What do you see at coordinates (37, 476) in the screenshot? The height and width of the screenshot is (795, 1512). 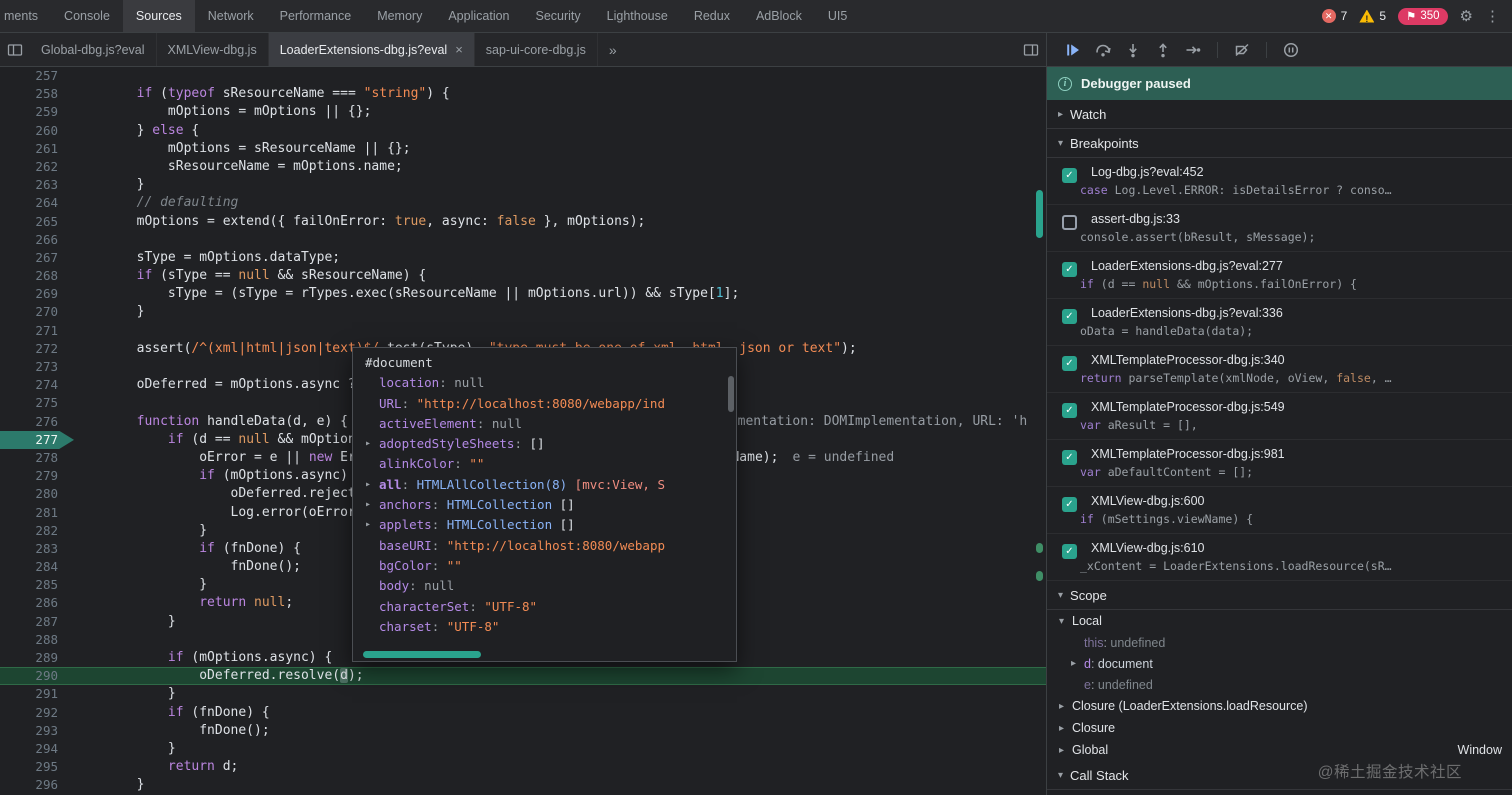 I see `line-number: 279` at bounding box center [37, 476].